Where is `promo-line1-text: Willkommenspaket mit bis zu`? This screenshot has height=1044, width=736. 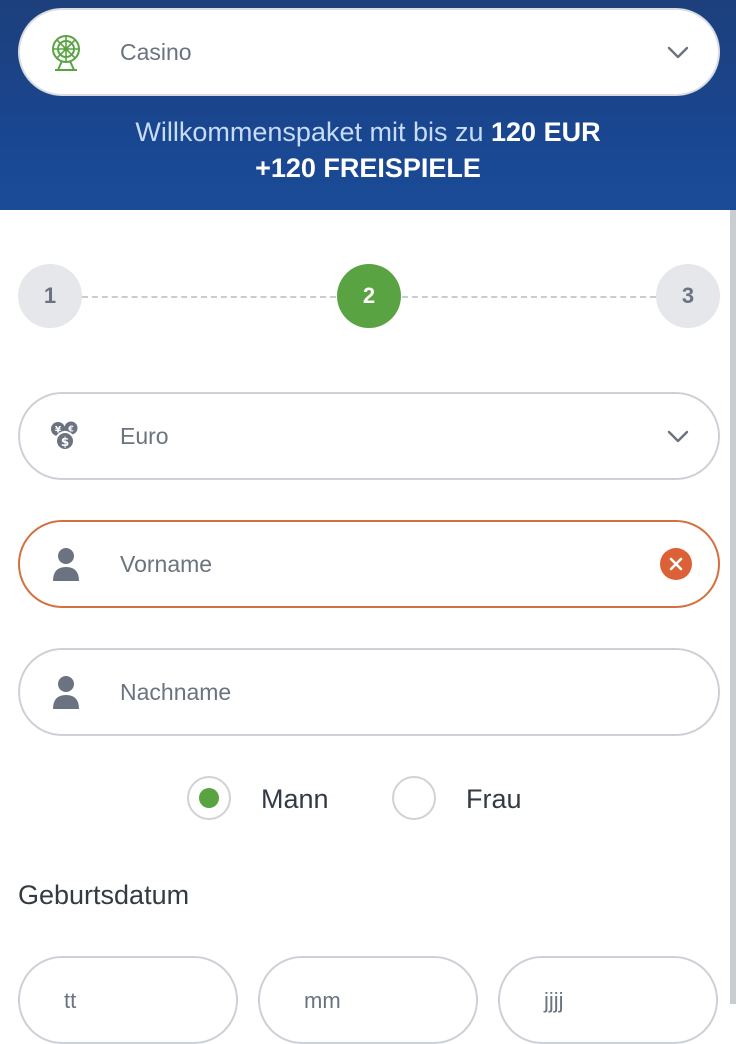 promo-line1-text: Willkommenspaket mit bis zu is located at coordinates (313, 132).